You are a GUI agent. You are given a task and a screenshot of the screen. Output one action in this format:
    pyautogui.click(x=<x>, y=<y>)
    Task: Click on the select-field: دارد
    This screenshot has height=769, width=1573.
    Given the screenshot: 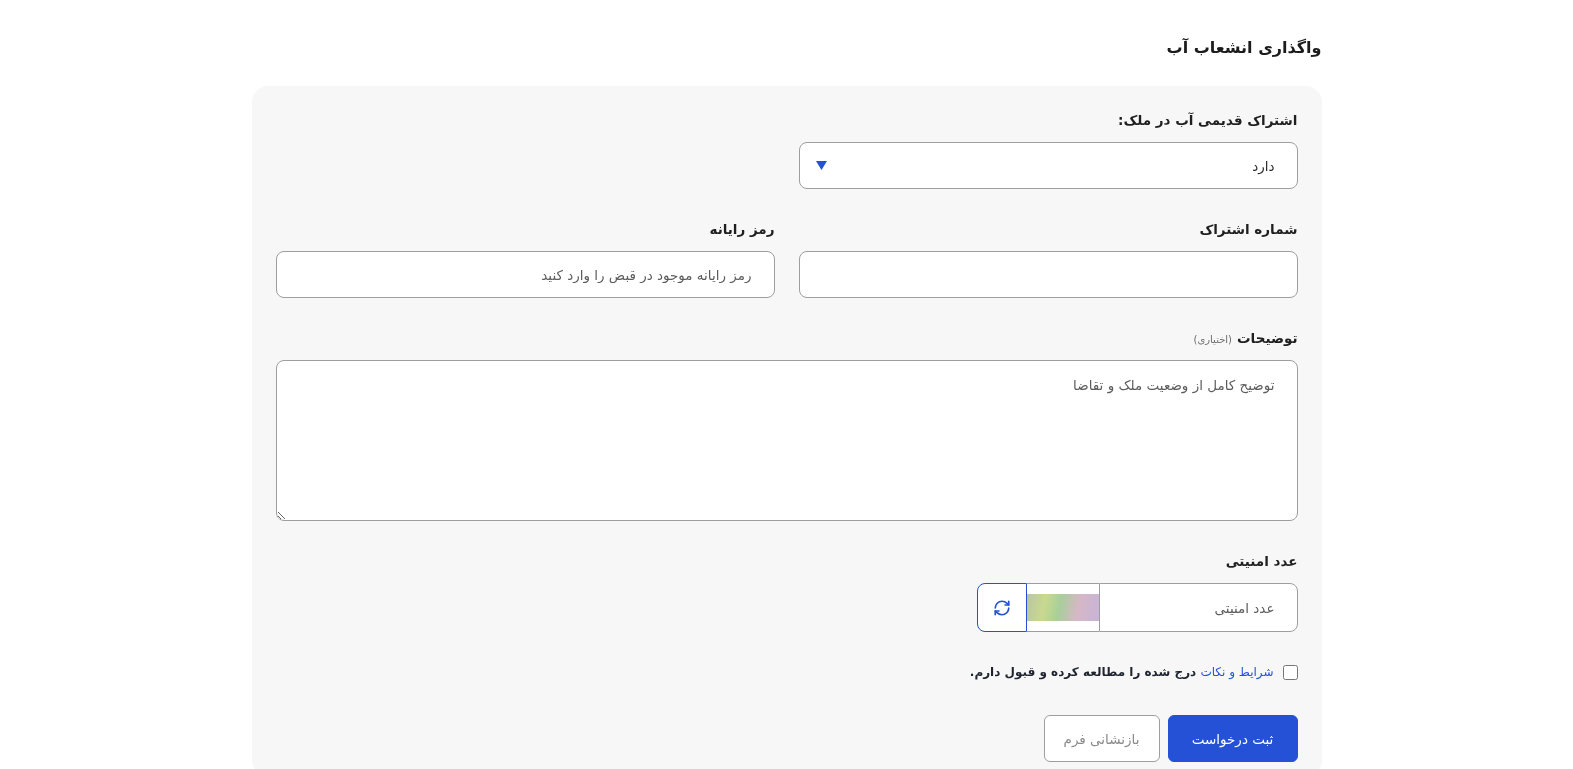 What is the action you would take?
    pyautogui.click(x=1048, y=165)
    